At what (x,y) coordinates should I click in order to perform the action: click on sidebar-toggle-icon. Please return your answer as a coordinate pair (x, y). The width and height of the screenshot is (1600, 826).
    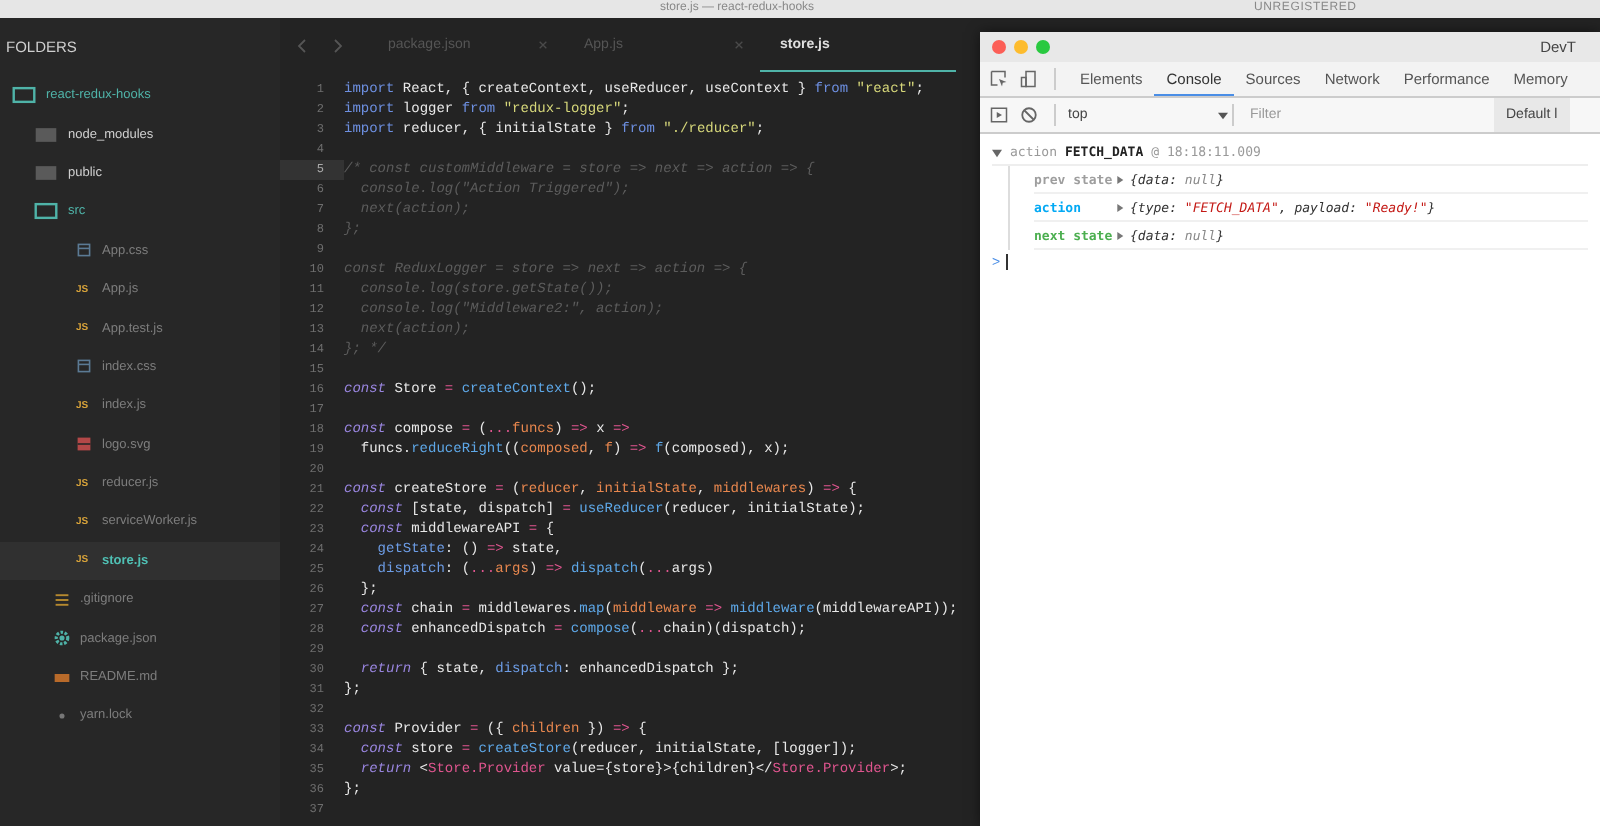
    Looking at the image, I should click on (999, 115).